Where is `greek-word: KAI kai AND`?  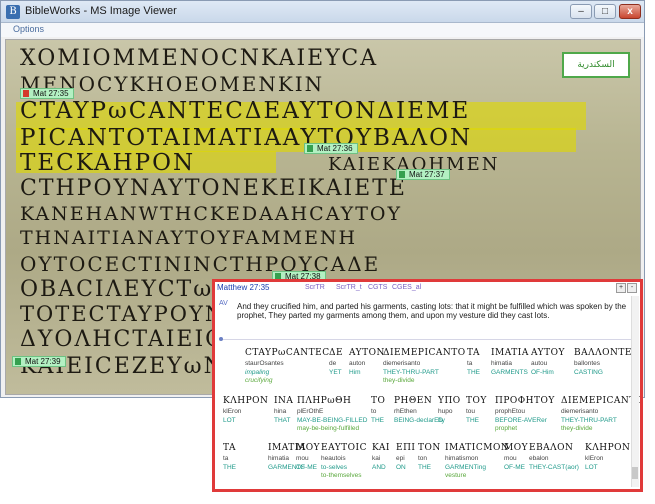
greek-word: KAI kai AND is located at coordinates (381, 457).